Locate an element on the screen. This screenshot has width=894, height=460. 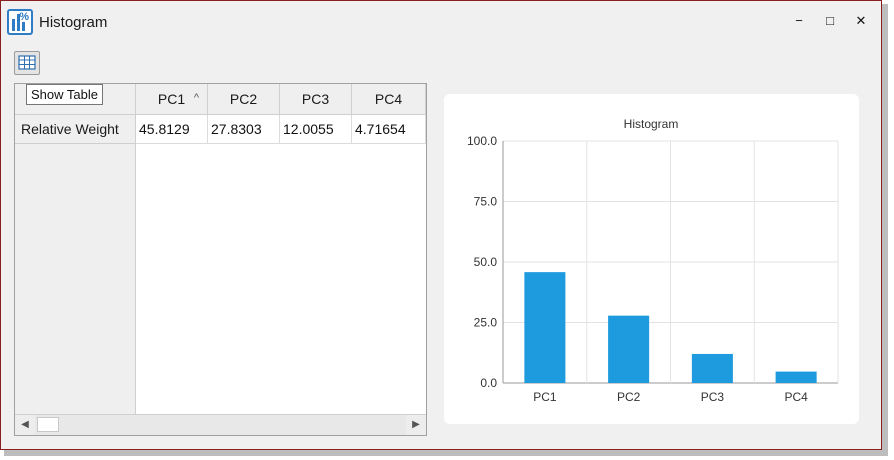
minimize-button: − is located at coordinates (799, 21).